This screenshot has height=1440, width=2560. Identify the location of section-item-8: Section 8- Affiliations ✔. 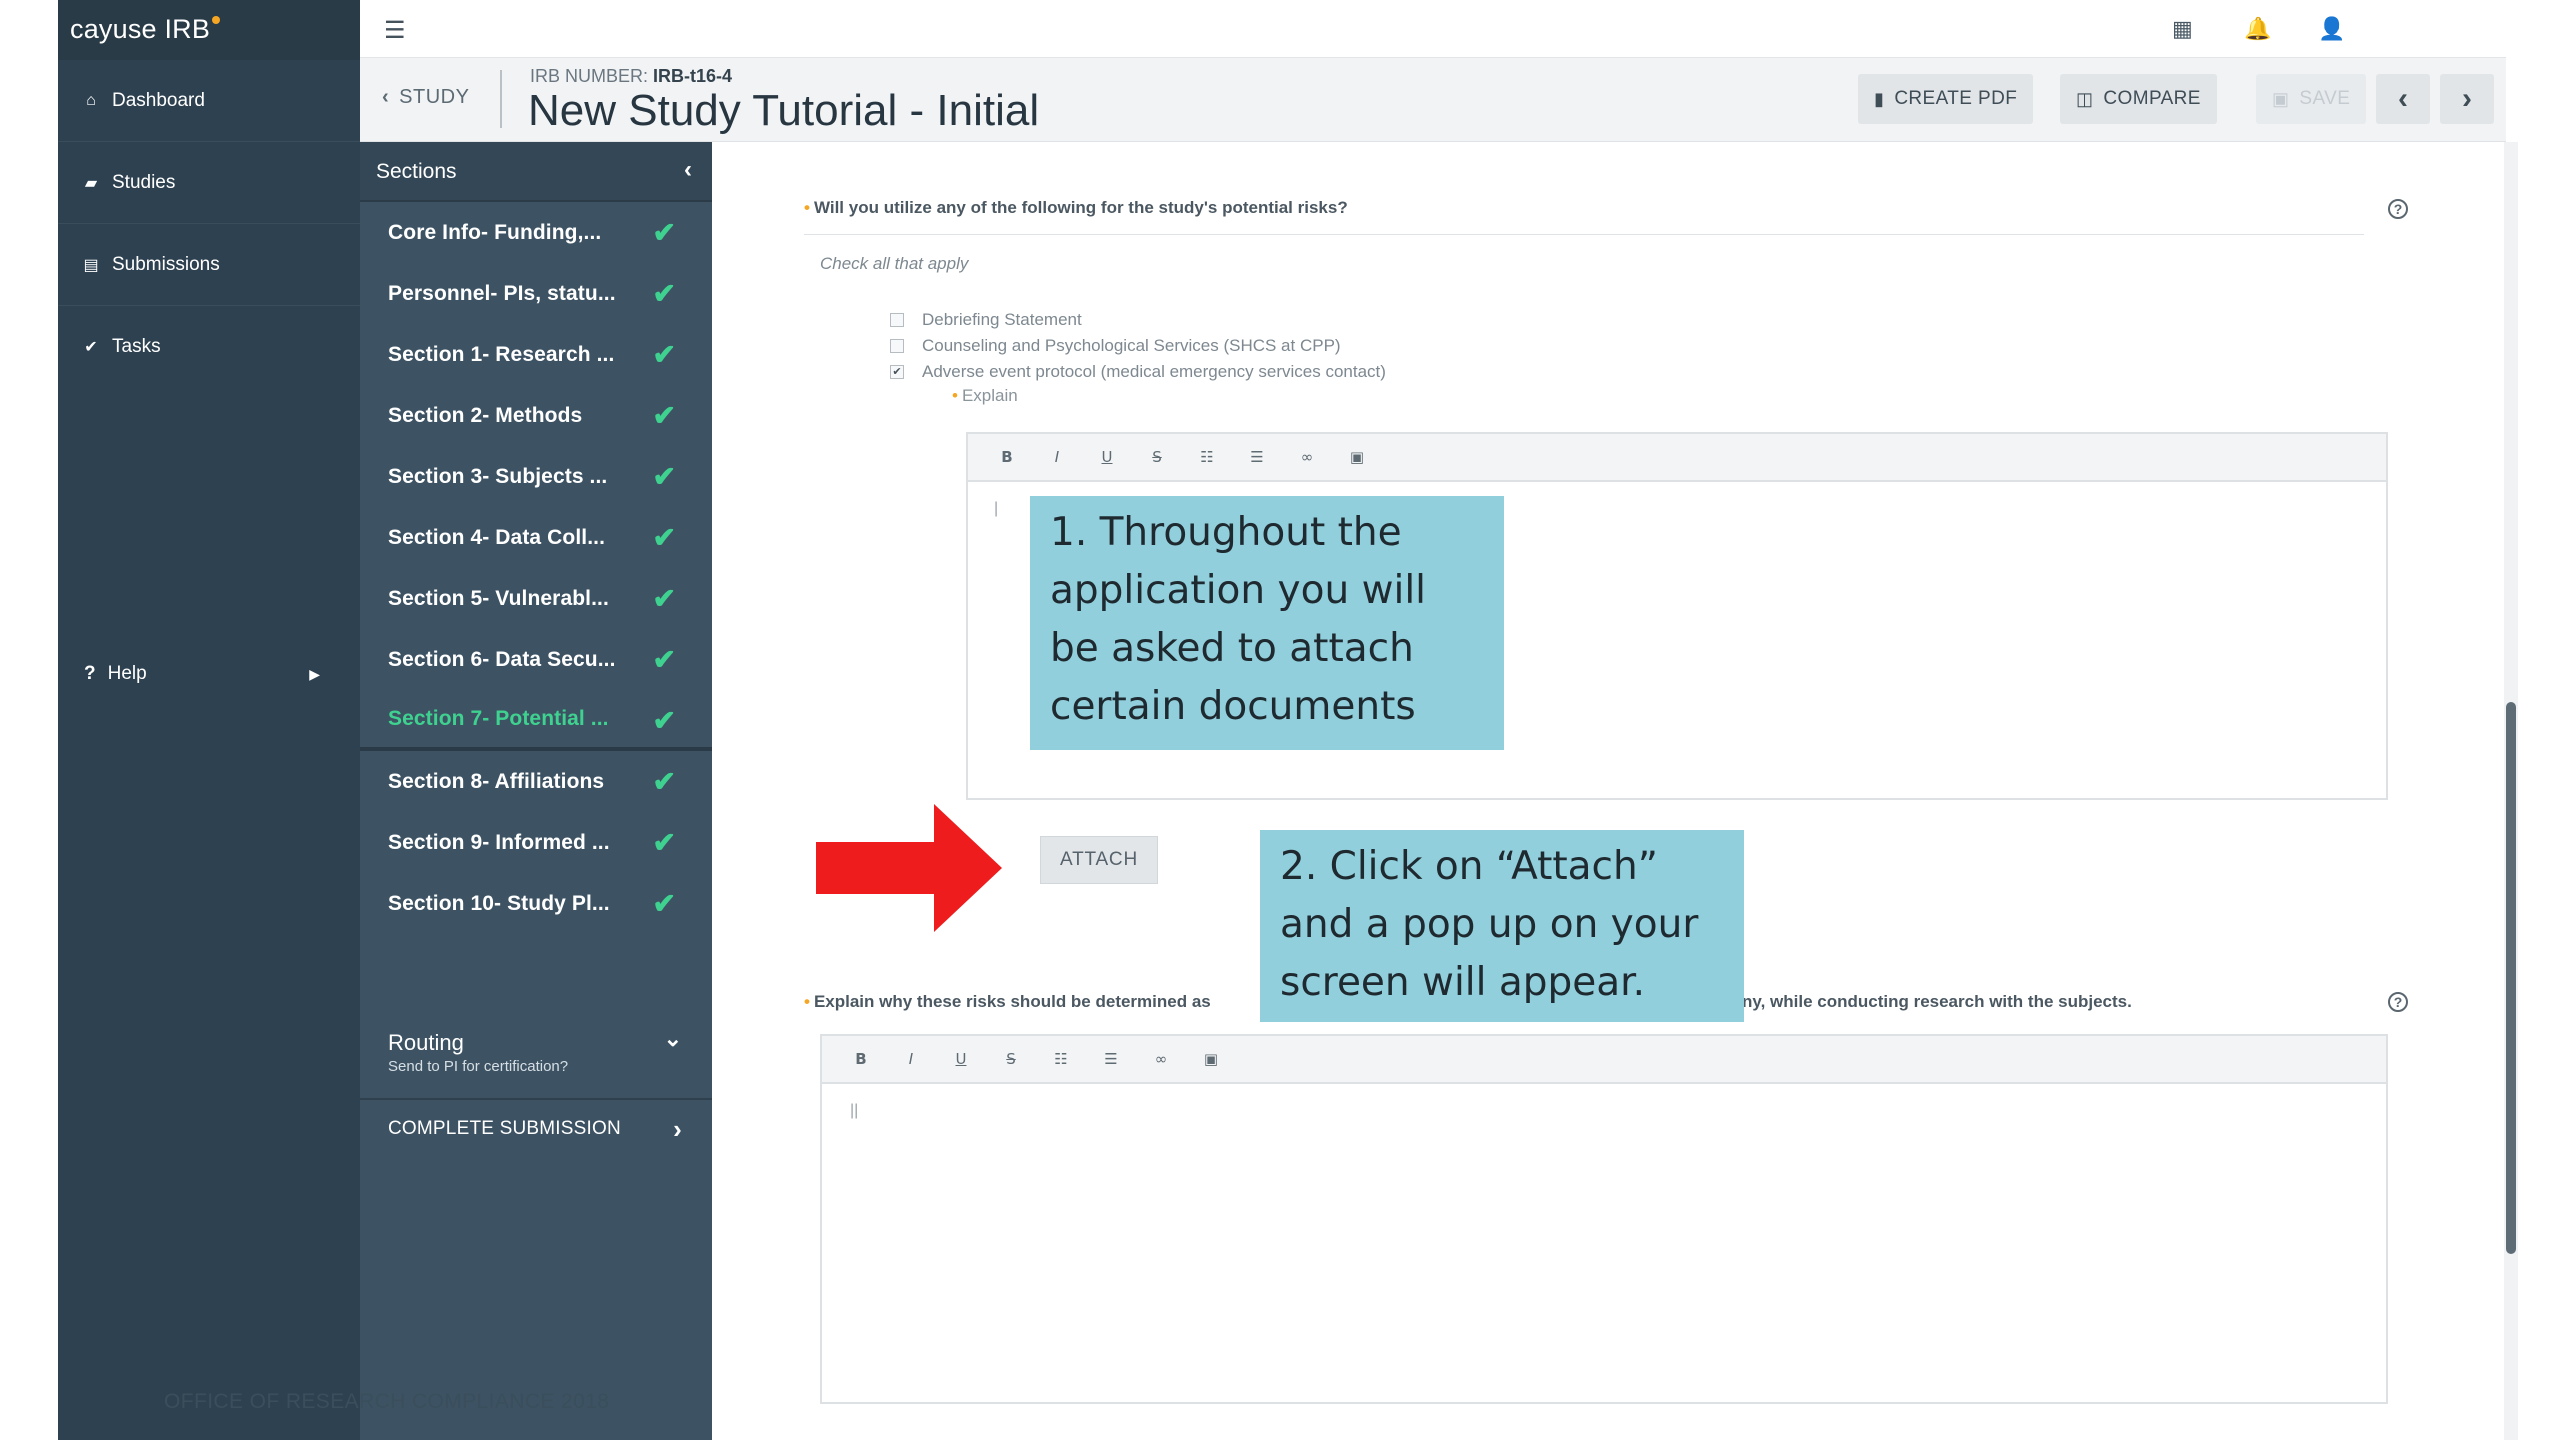
(536, 781).